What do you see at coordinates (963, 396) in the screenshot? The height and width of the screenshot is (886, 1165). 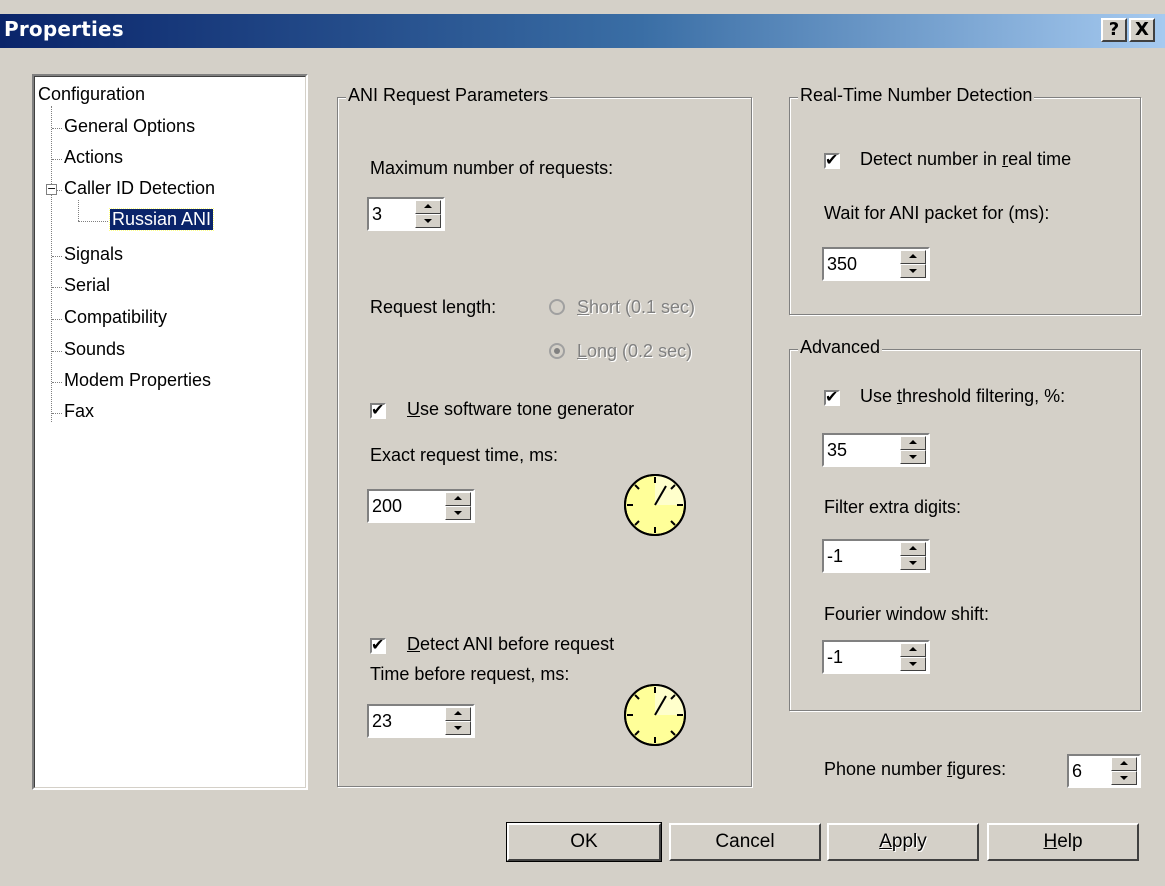 I see `threshold-label: Use threshold filtering, %:` at bounding box center [963, 396].